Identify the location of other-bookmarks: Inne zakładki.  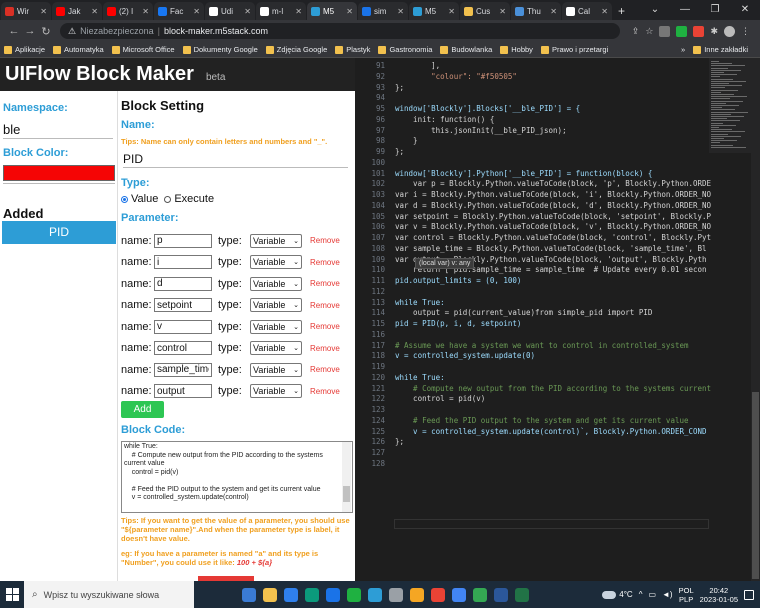
(720, 49).